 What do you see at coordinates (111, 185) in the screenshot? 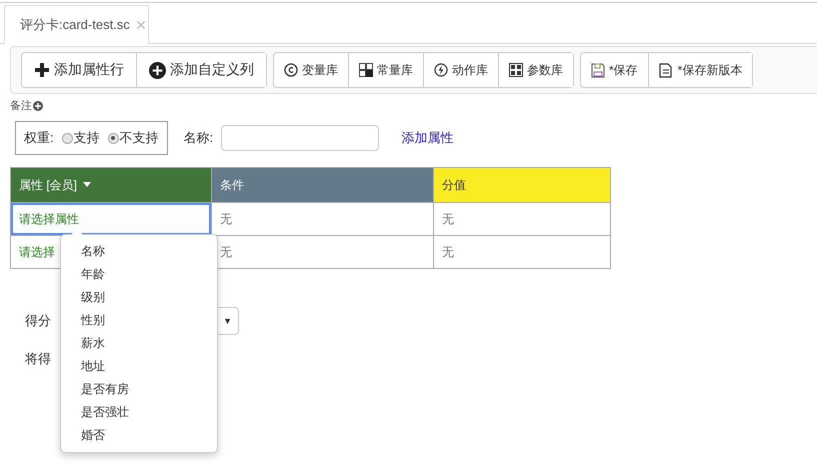
I see `column-header: 属性 [会员]` at bounding box center [111, 185].